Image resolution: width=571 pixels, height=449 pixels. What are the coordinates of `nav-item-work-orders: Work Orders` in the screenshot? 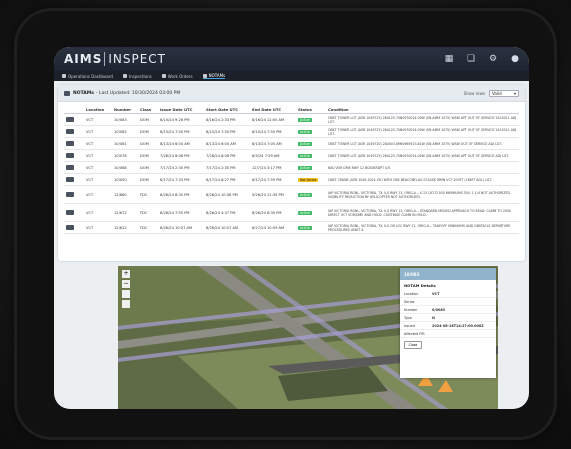 It's located at (177, 76).